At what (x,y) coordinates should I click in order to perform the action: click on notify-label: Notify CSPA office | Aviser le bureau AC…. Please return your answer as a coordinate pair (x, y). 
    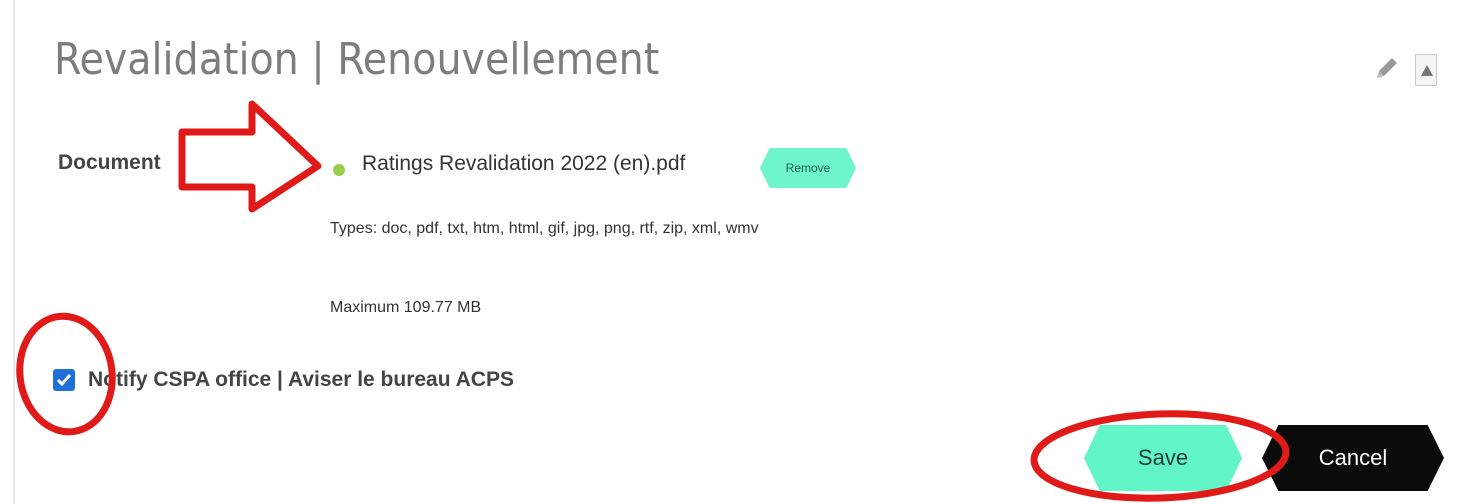
    Looking at the image, I should click on (301, 380).